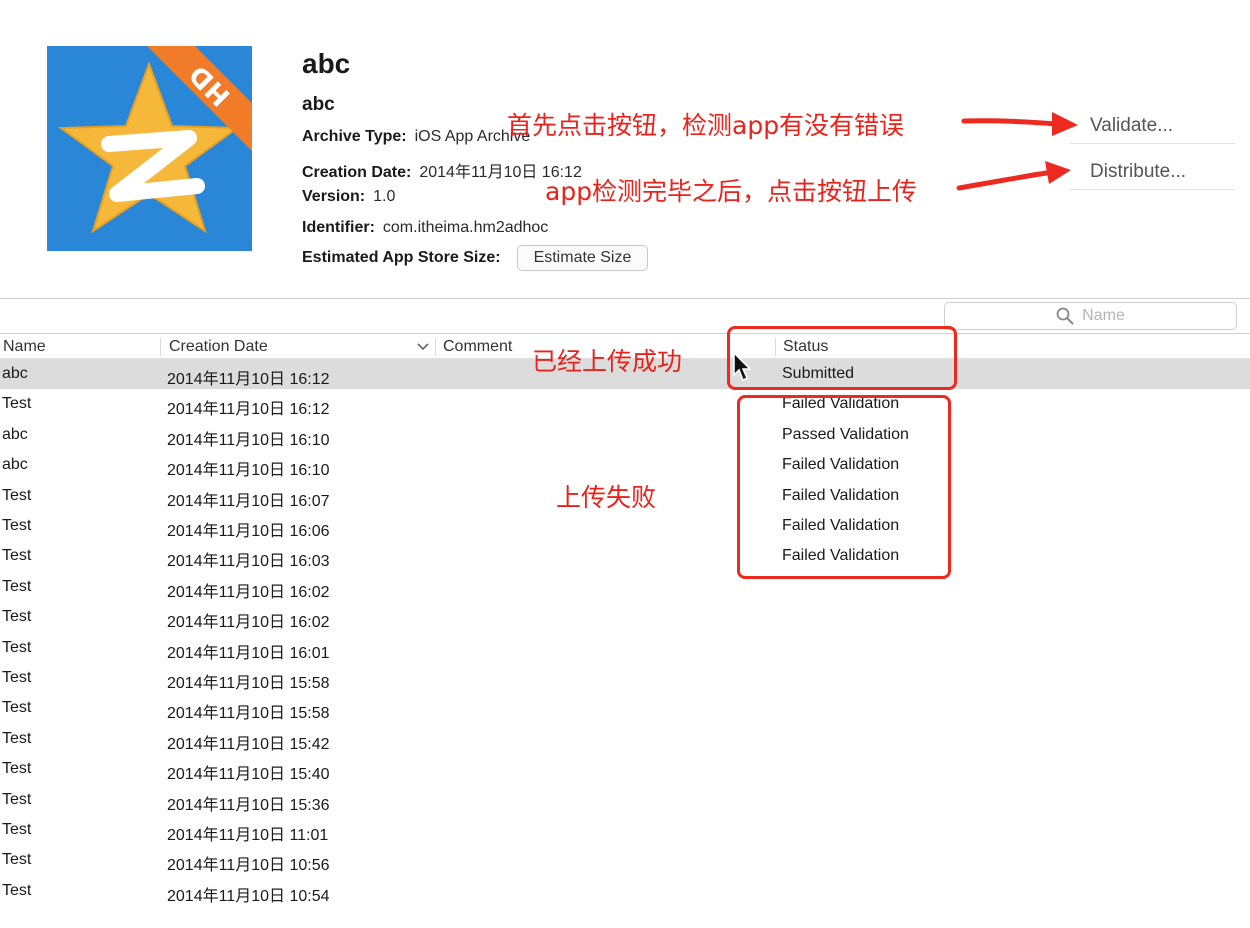 The image size is (1250, 928). What do you see at coordinates (844, 487) in the screenshot?
I see `failed-highlight` at bounding box center [844, 487].